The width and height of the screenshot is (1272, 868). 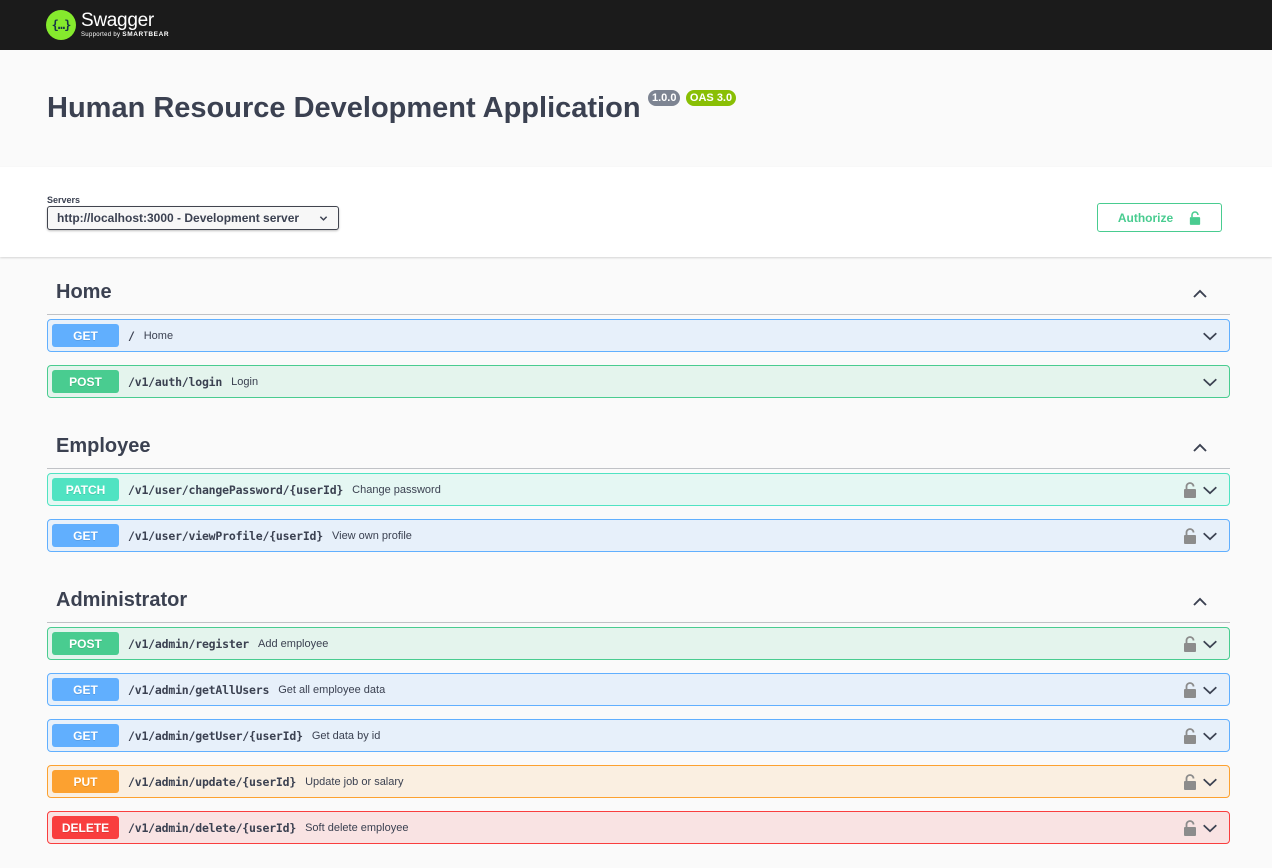 What do you see at coordinates (146, 35) in the screenshot?
I see `company-name: SMARTBEAR` at bounding box center [146, 35].